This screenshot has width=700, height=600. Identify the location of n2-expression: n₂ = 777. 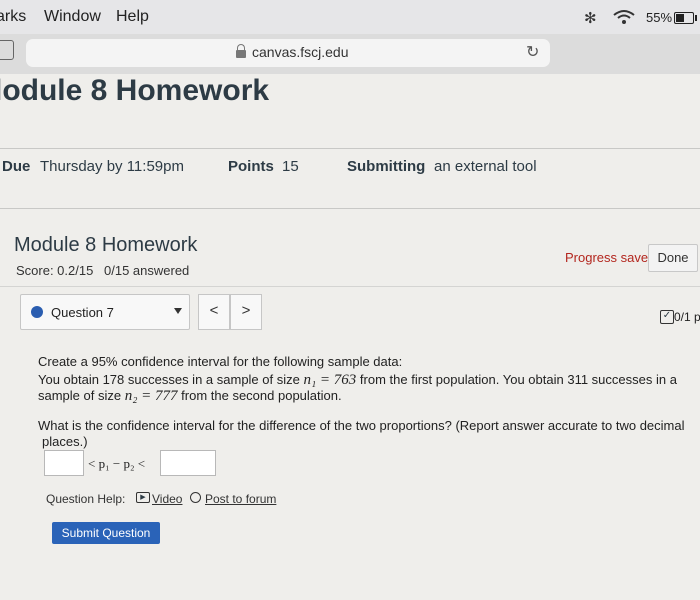
(151, 396).